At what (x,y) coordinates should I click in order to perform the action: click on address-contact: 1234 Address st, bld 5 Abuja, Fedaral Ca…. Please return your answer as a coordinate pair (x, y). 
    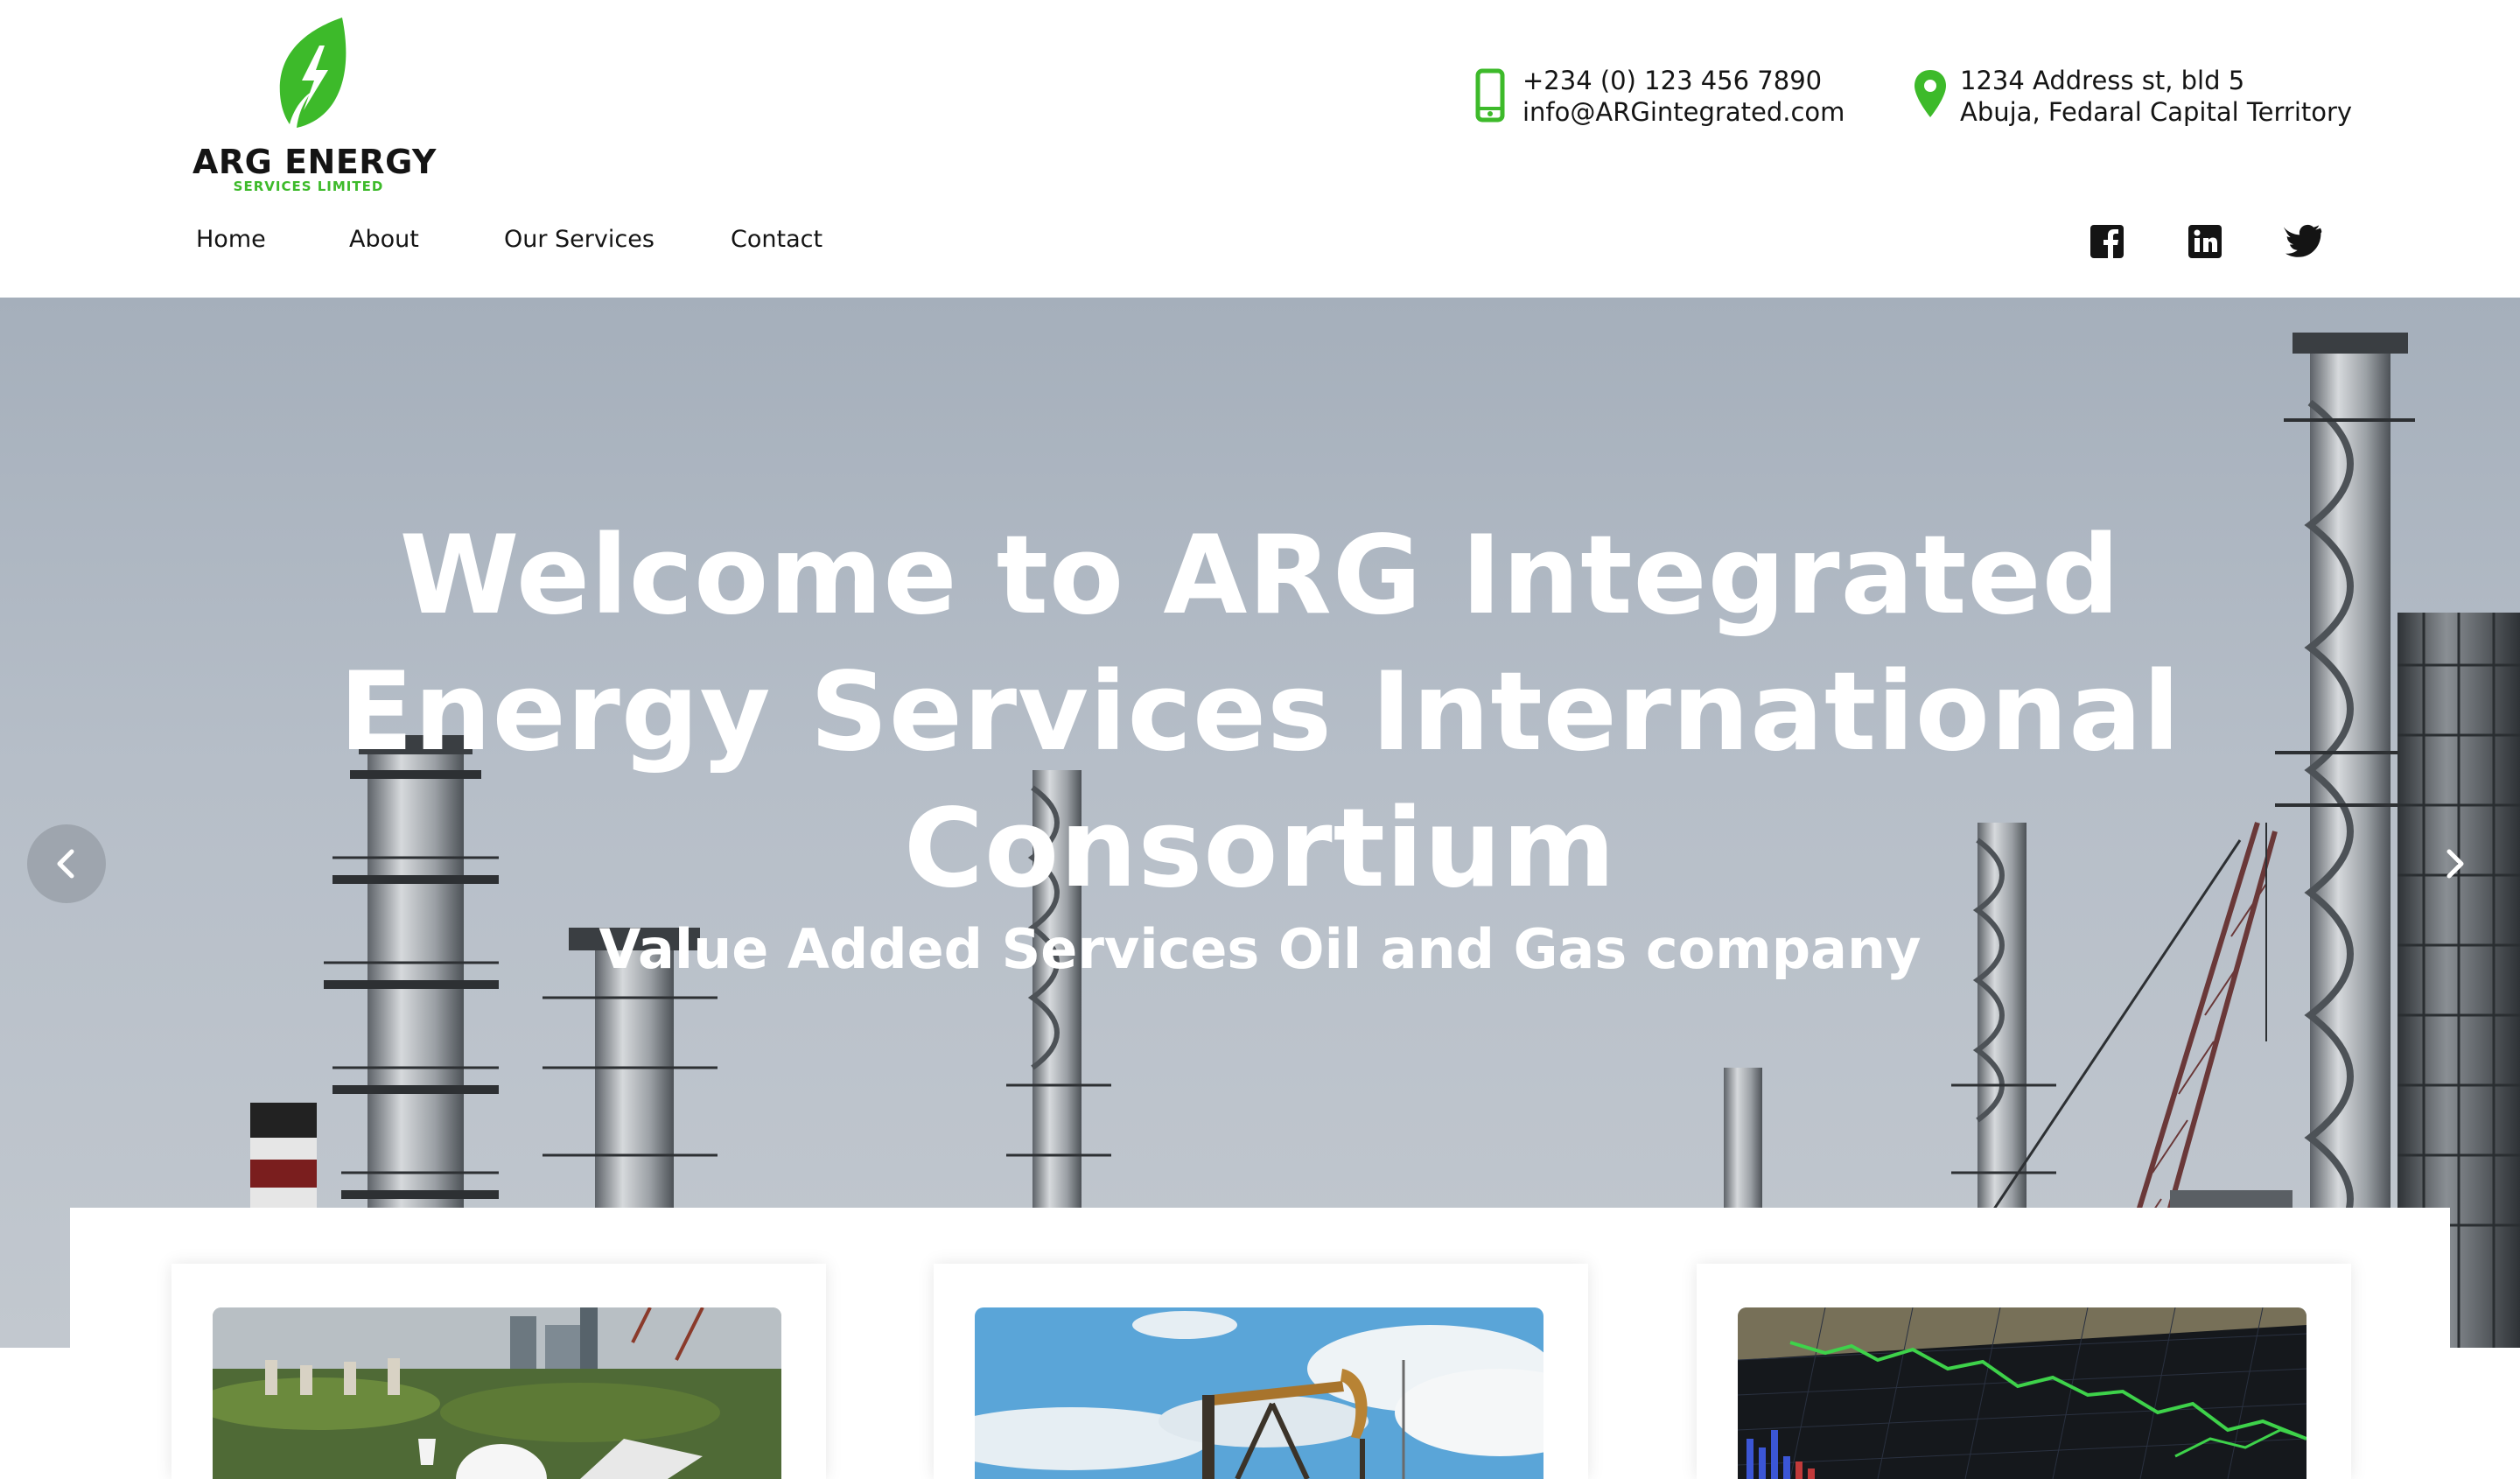
    Looking at the image, I should click on (2140, 98).